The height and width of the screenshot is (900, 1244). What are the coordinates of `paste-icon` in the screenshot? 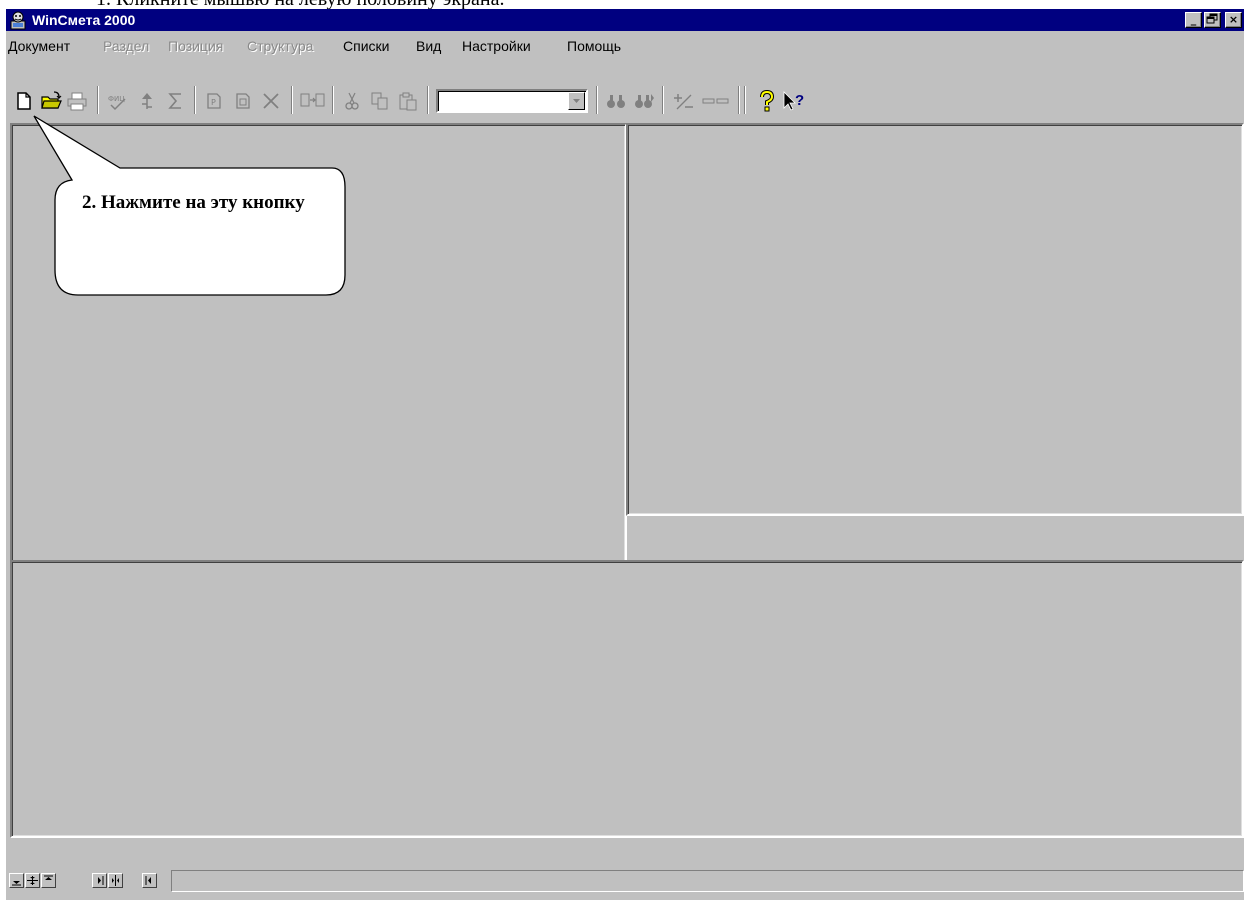 It's located at (408, 101).